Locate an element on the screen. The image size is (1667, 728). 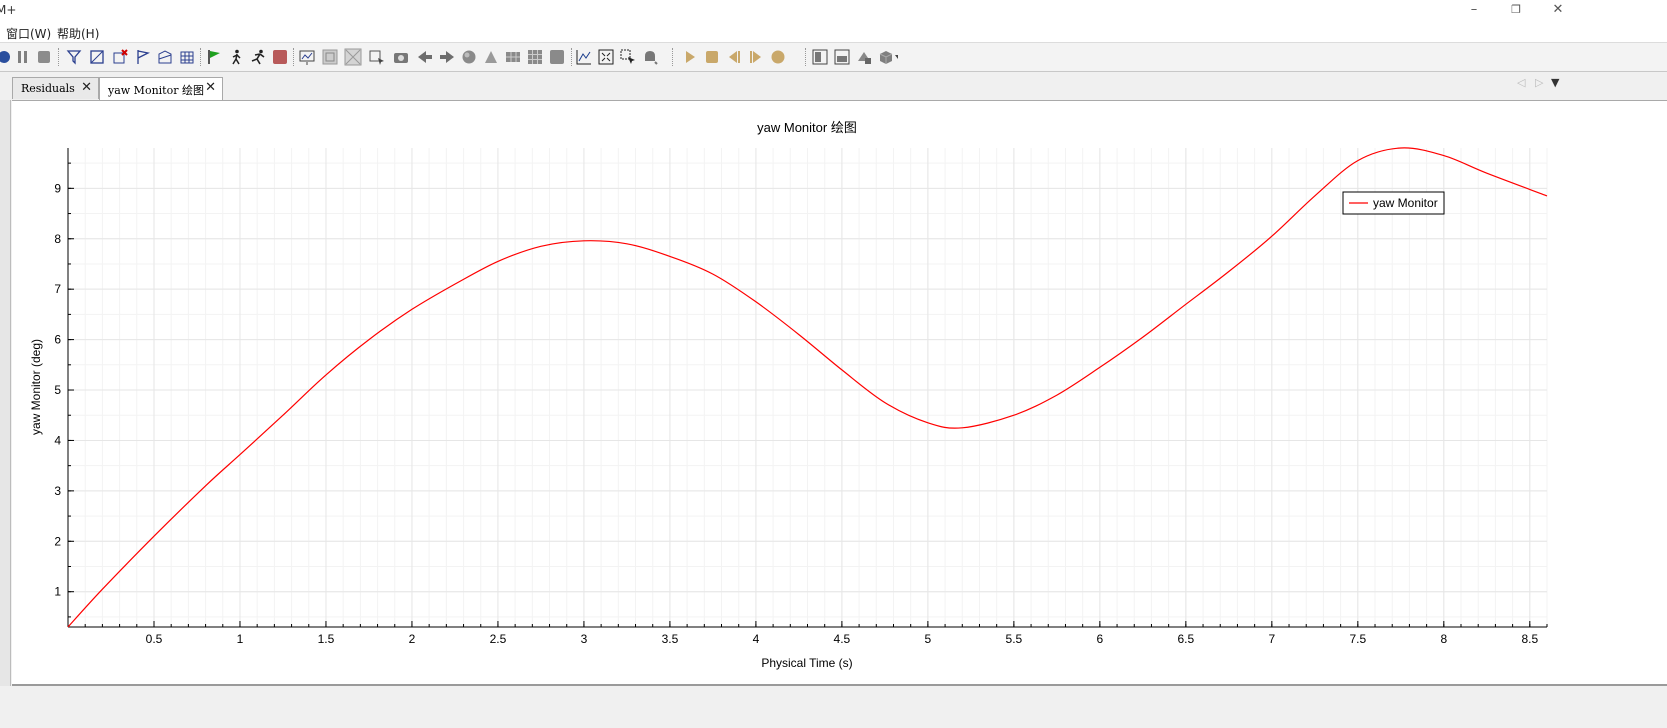
x-tick-label: 4.5 is located at coordinates (842, 639).